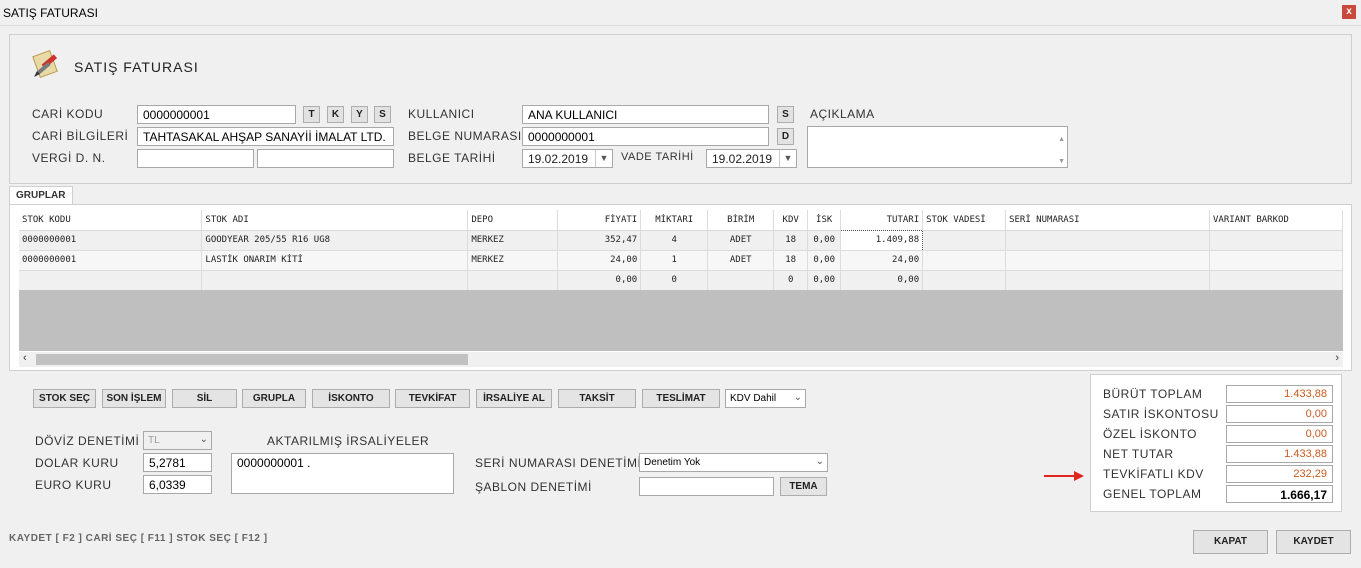 The image size is (1361, 568). I want to click on chevron-right-icon: ›, so click(1337, 358).